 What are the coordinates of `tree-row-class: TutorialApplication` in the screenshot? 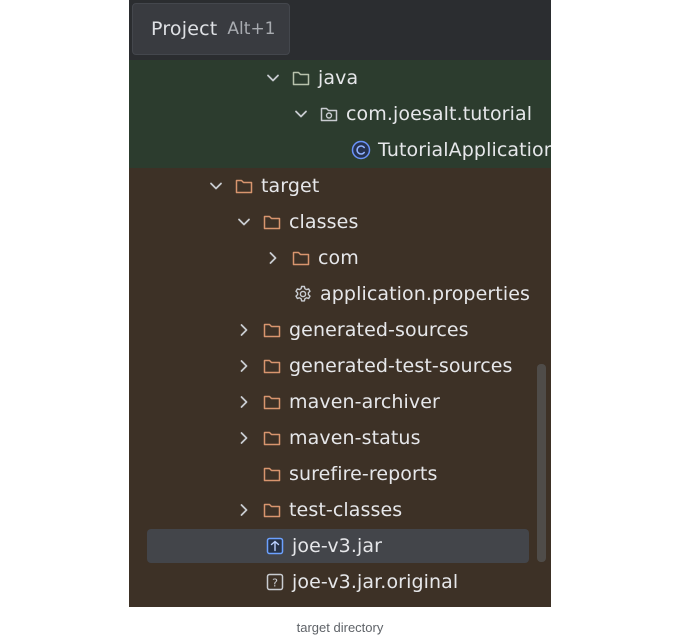 It's located at (451, 150).